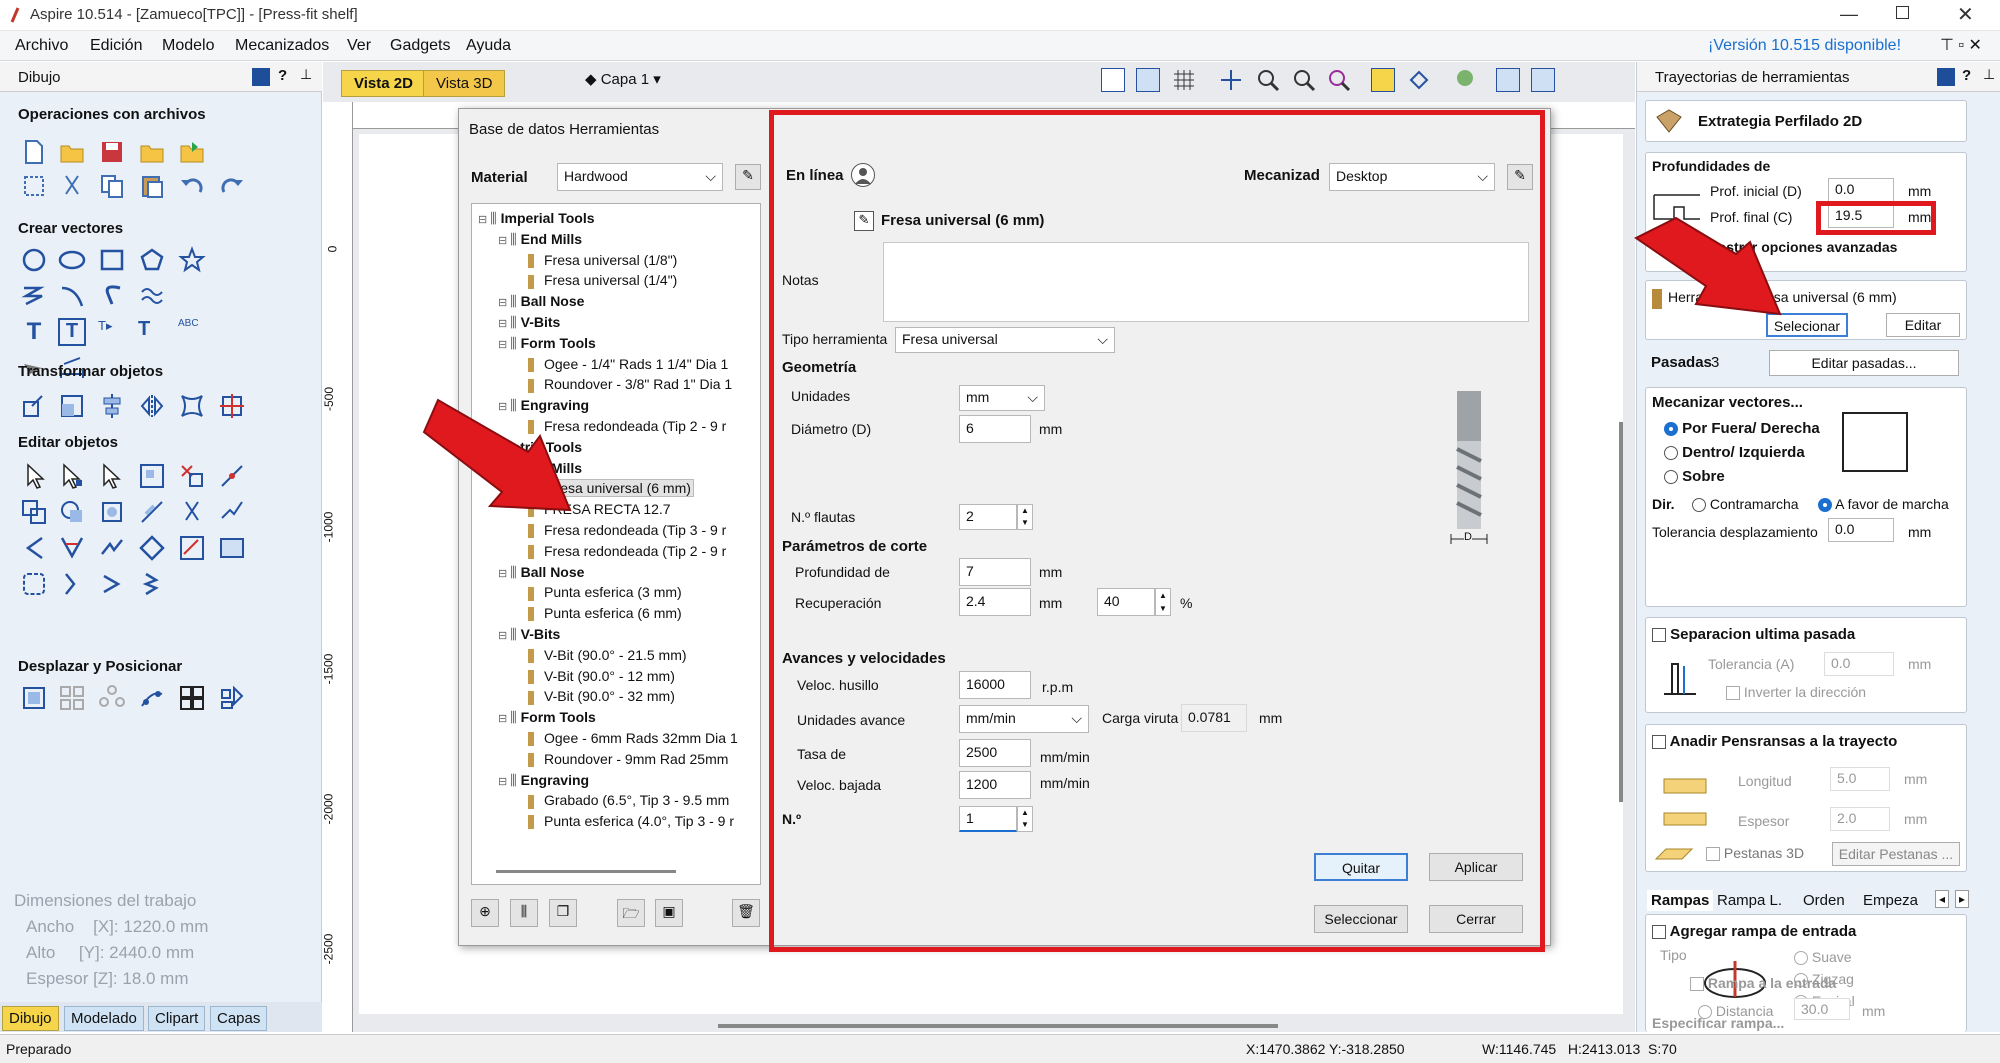 This screenshot has width=2000, height=1063. I want to click on tree-tool-item: Roundover - 9mm Rad 25mm, so click(628, 759).